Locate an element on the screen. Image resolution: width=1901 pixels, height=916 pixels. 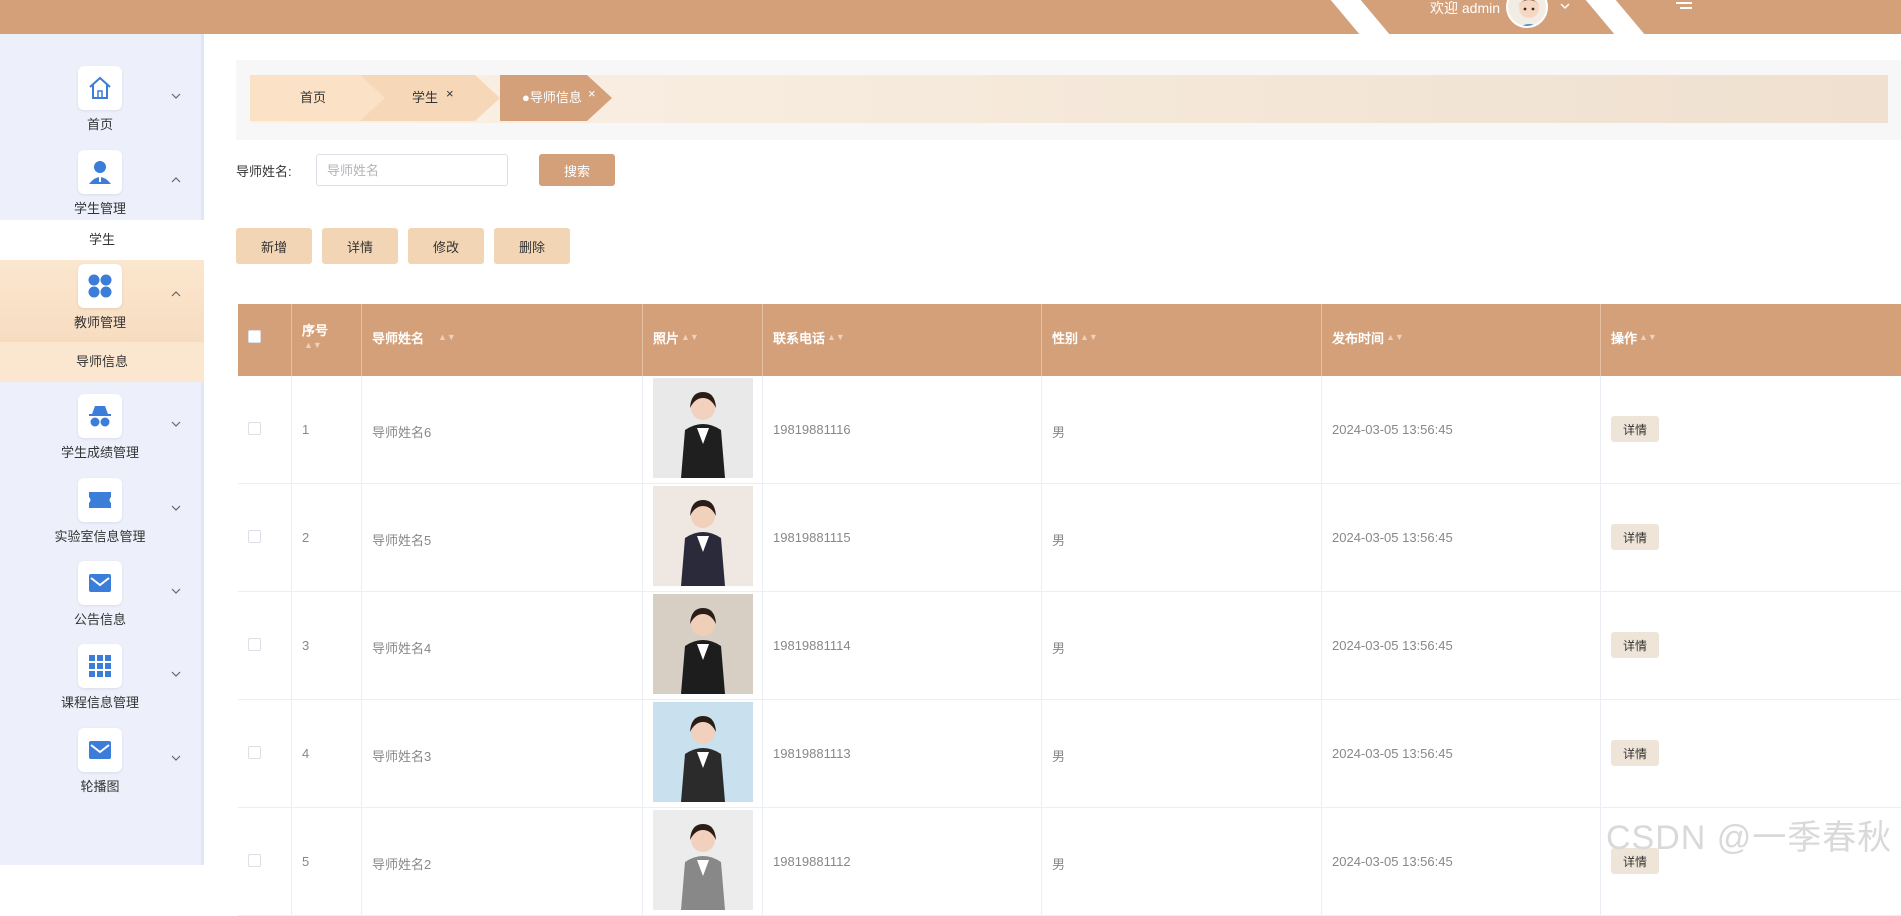
cell-index: 5 is located at coordinates (327, 862).